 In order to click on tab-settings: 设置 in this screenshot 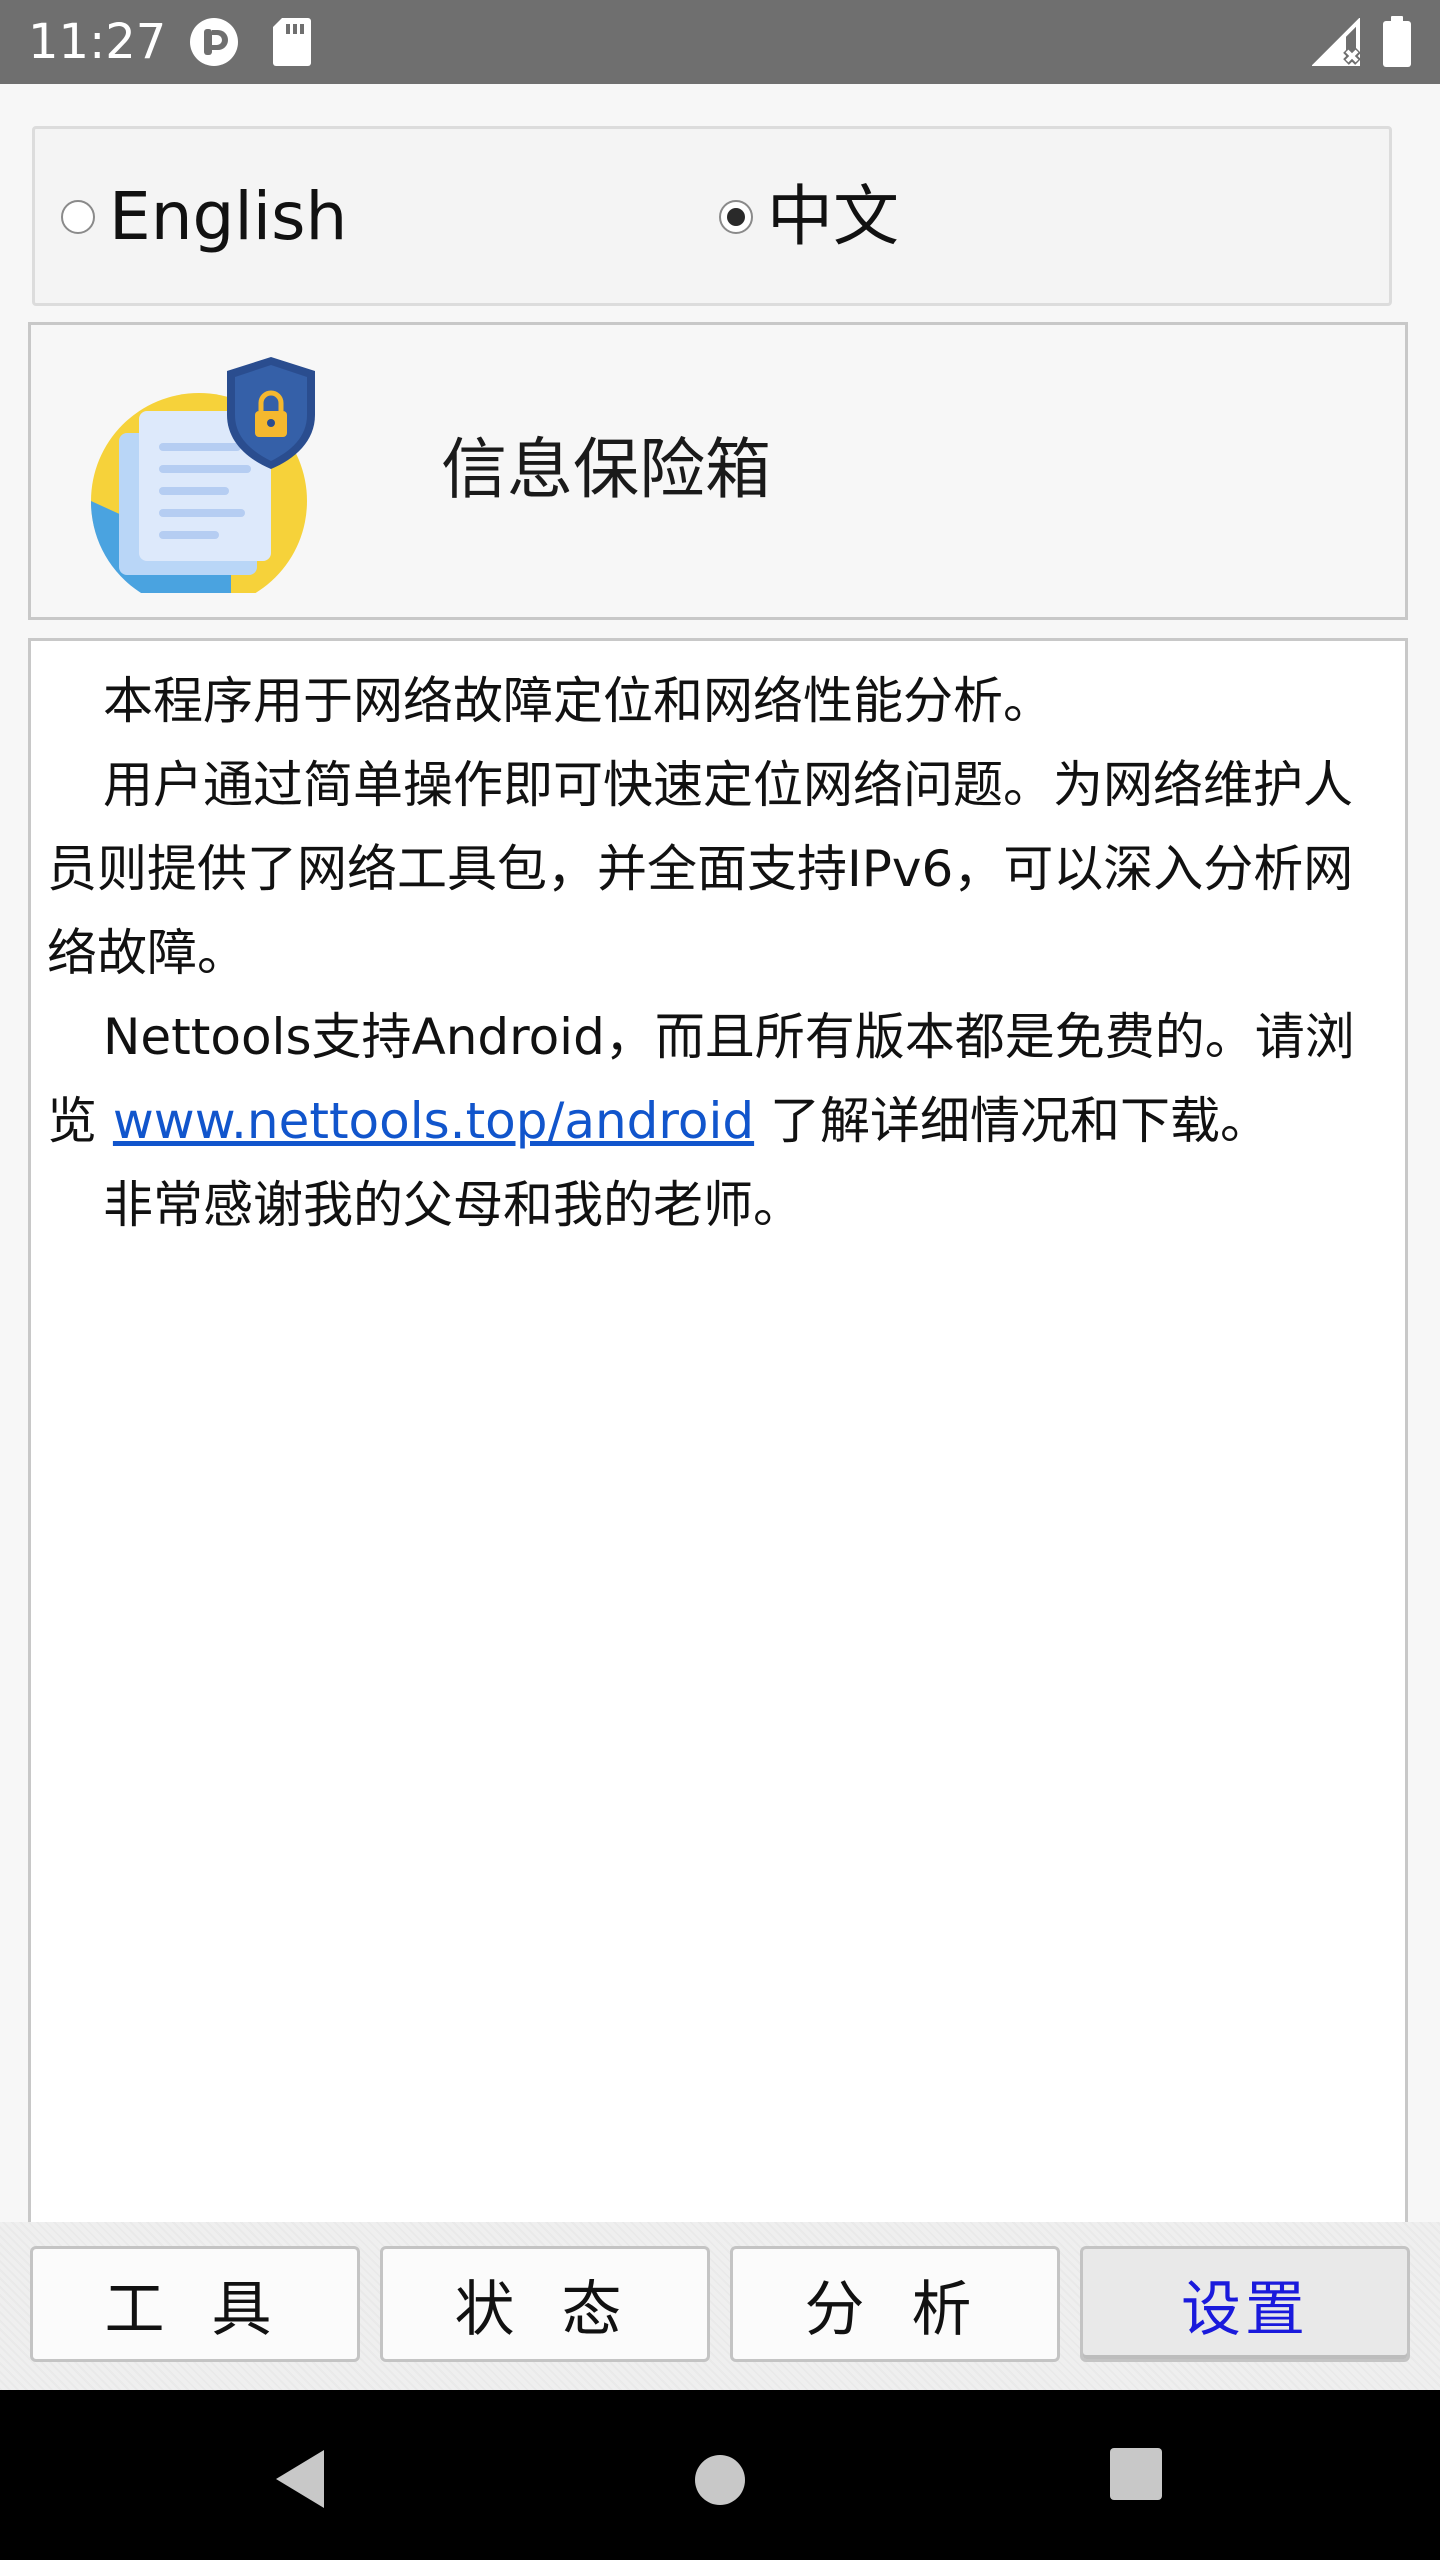, I will do `click(1245, 2304)`.